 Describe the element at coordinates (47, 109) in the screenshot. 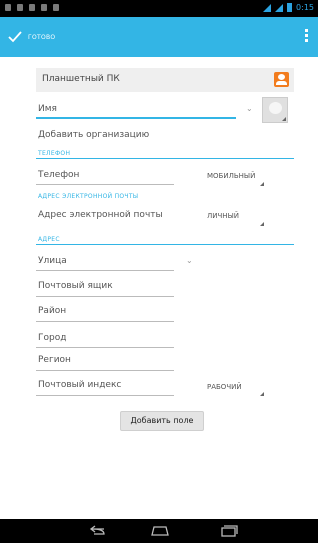

I see `name-input: Имя` at that location.